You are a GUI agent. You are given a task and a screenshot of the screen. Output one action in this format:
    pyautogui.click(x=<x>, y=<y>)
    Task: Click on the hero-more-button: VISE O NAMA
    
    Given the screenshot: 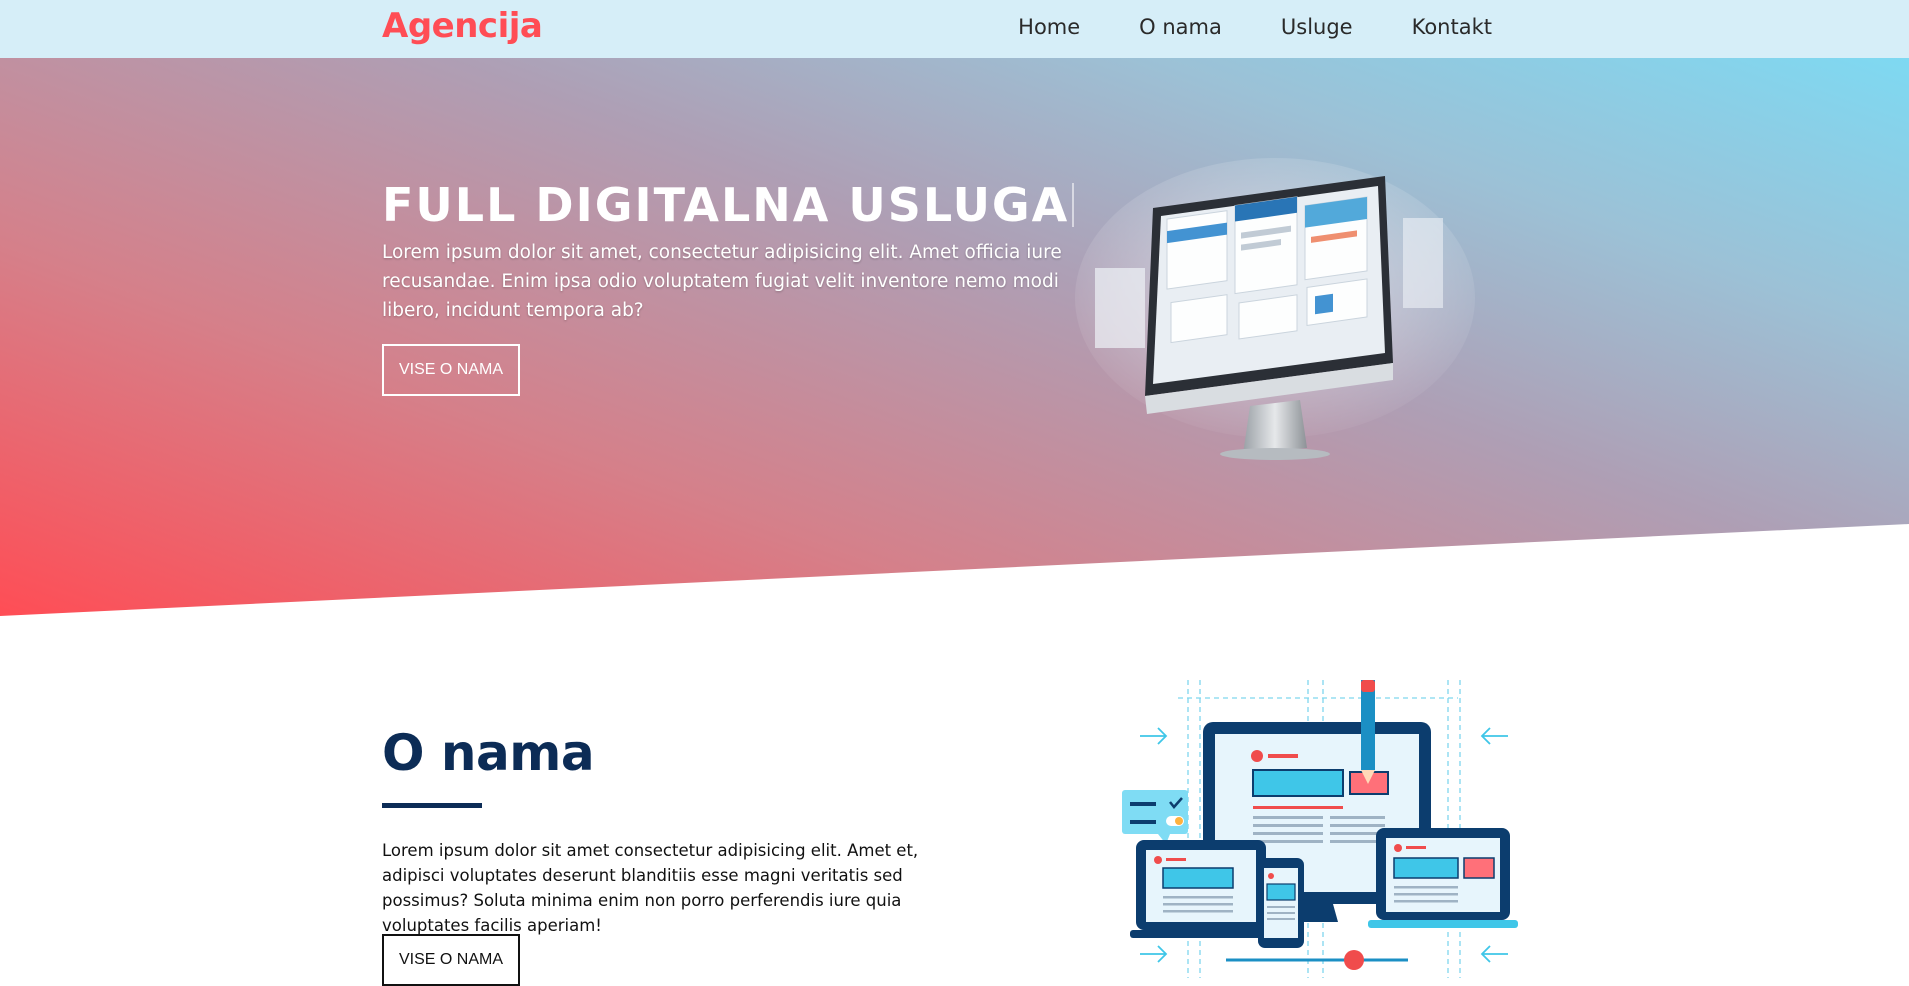 What is the action you would take?
    pyautogui.click(x=451, y=370)
    